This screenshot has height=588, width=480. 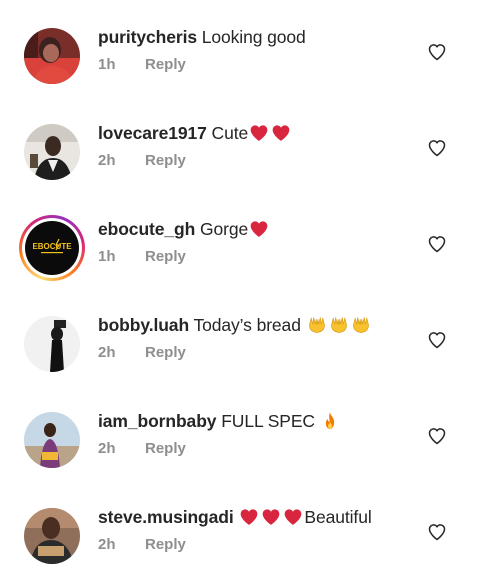 I want to click on comment-text: Gorge, so click(x=224, y=229).